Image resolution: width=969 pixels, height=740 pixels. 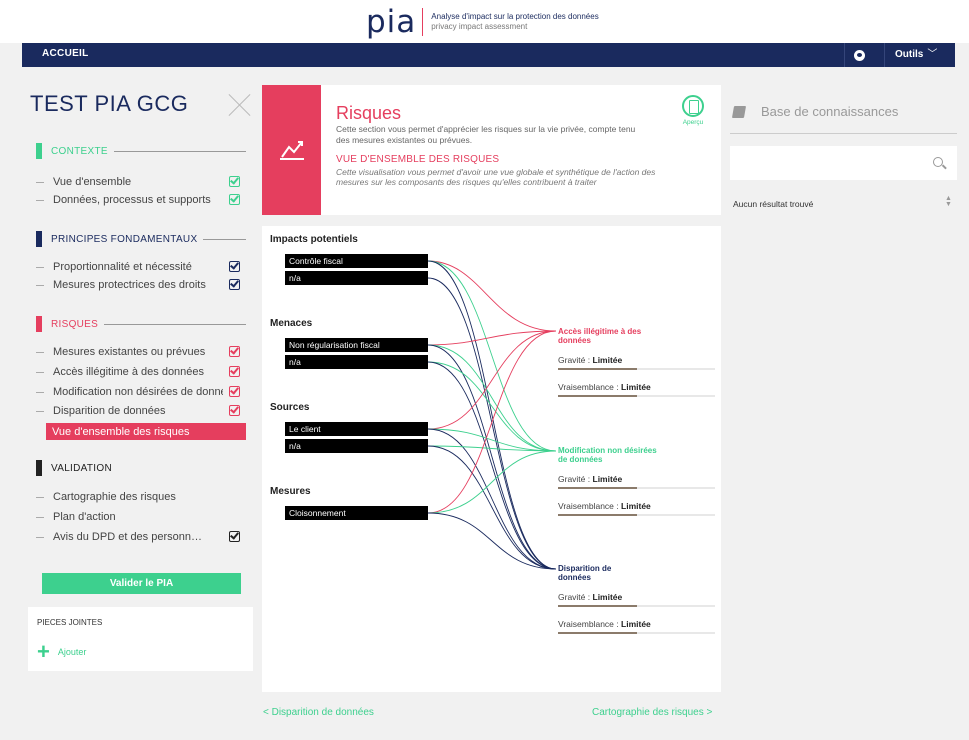 What do you see at coordinates (141, 324) in the screenshot?
I see `section-risques: RISQUES` at bounding box center [141, 324].